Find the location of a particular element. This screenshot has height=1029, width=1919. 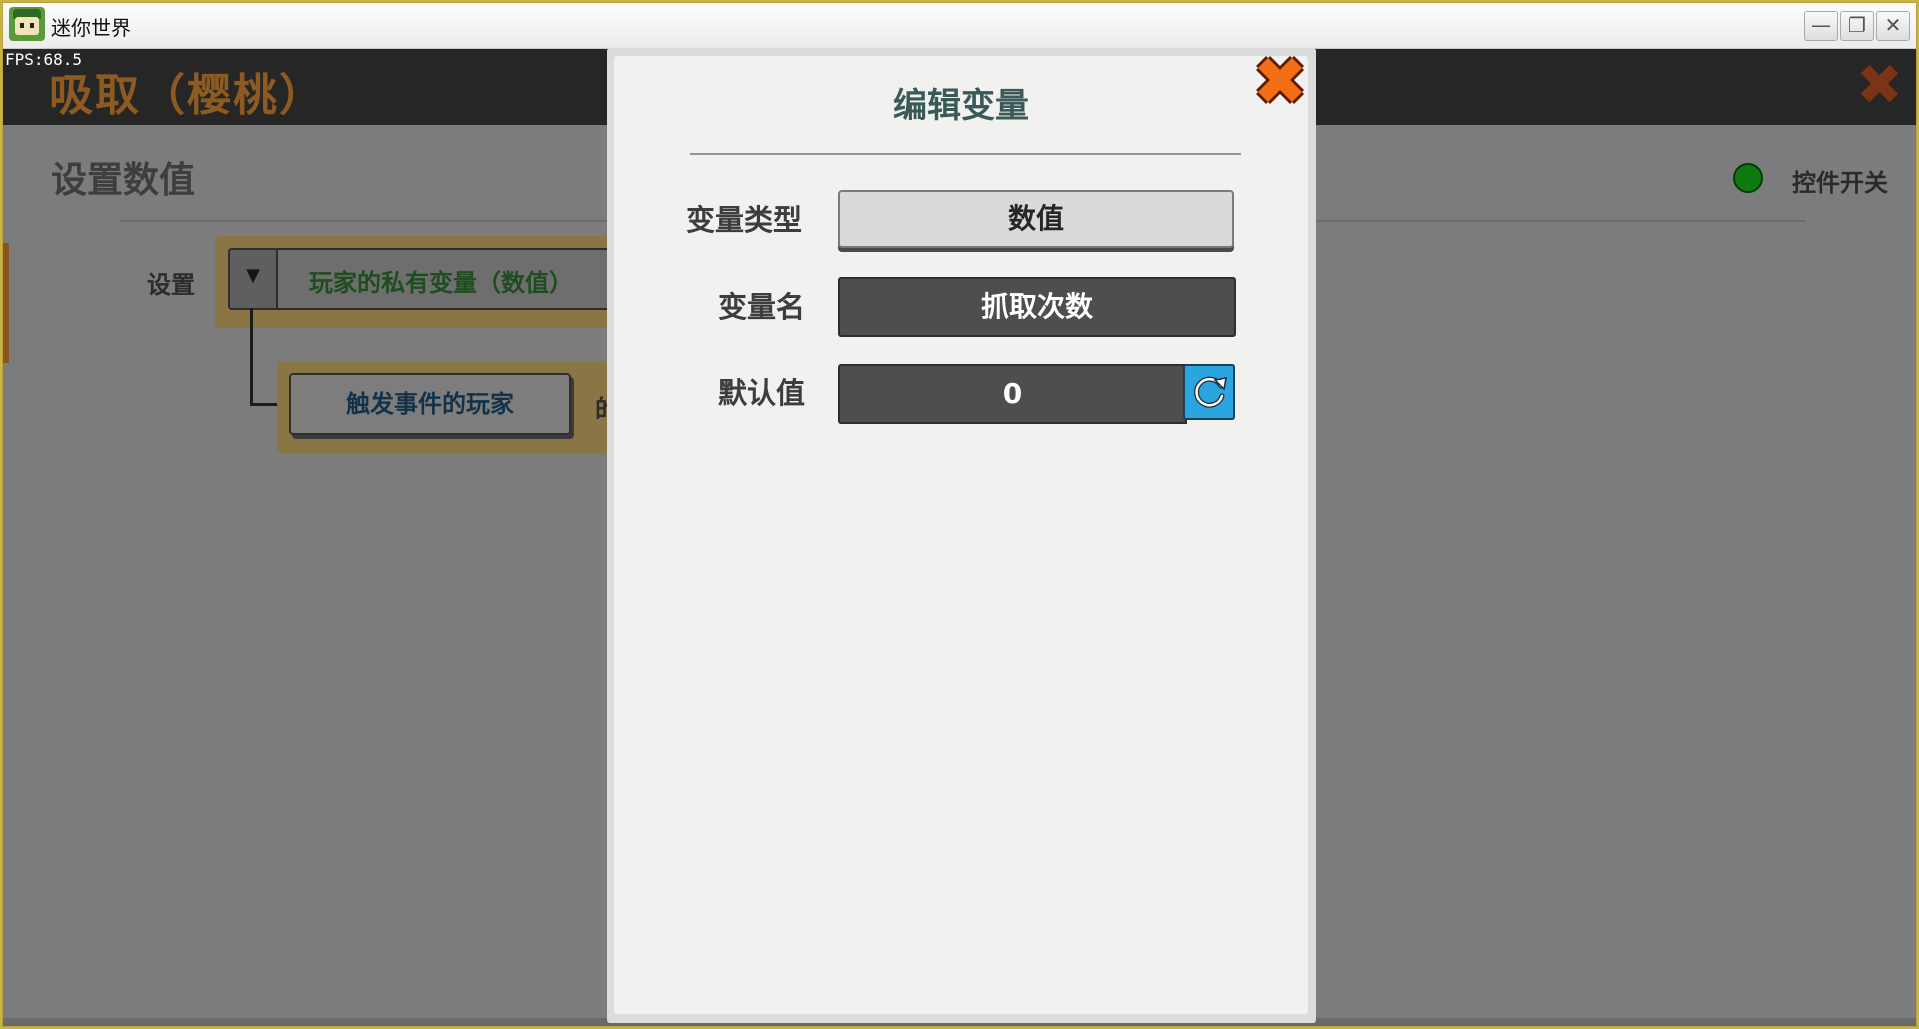

trigger-player-button: 触发事件的玩家 is located at coordinates (430, 404).